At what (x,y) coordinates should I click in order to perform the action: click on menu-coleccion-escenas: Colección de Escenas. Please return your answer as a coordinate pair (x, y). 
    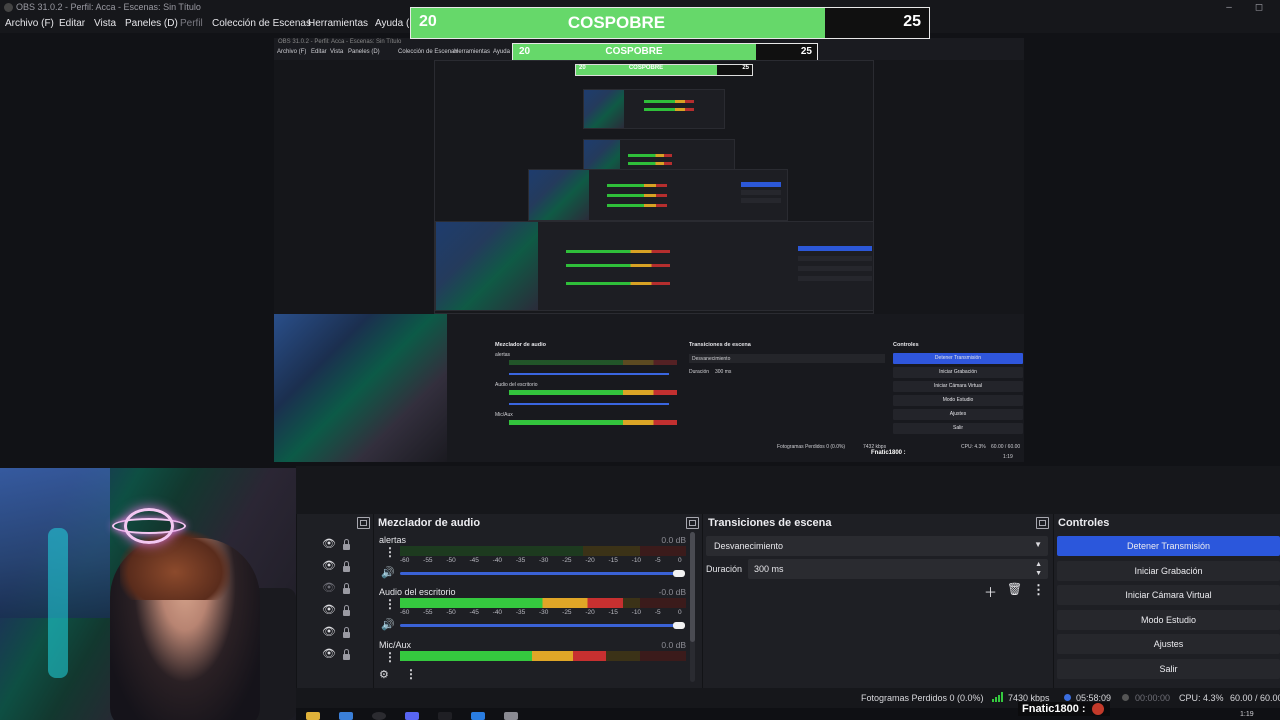
    Looking at the image, I should click on (261, 23).